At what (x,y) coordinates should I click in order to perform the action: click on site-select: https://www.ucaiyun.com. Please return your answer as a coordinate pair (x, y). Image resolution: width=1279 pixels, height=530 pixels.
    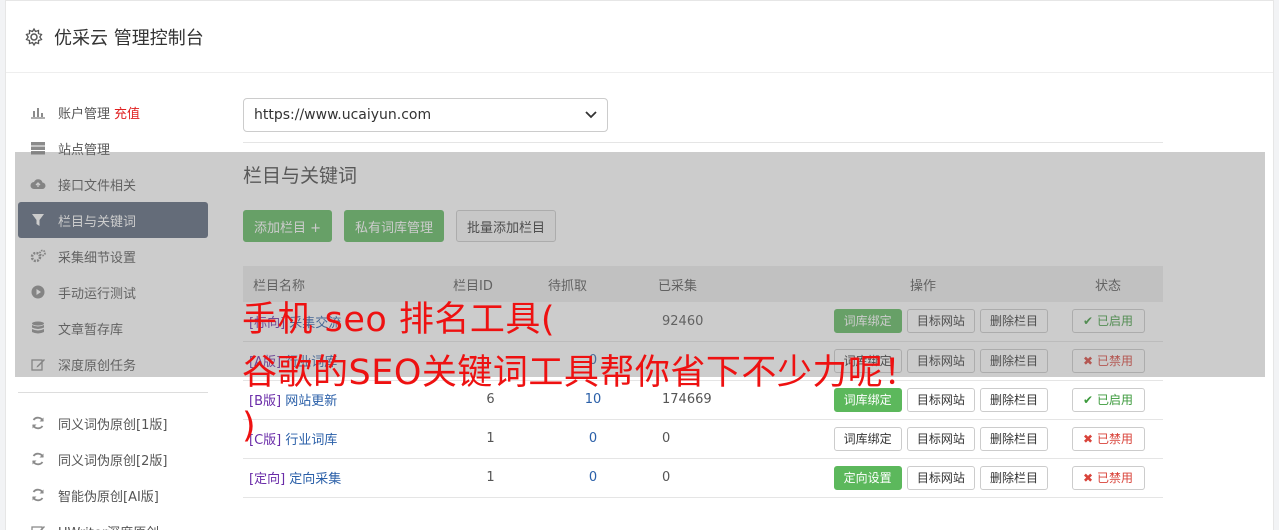
    Looking at the image, I should click on (425, 115).